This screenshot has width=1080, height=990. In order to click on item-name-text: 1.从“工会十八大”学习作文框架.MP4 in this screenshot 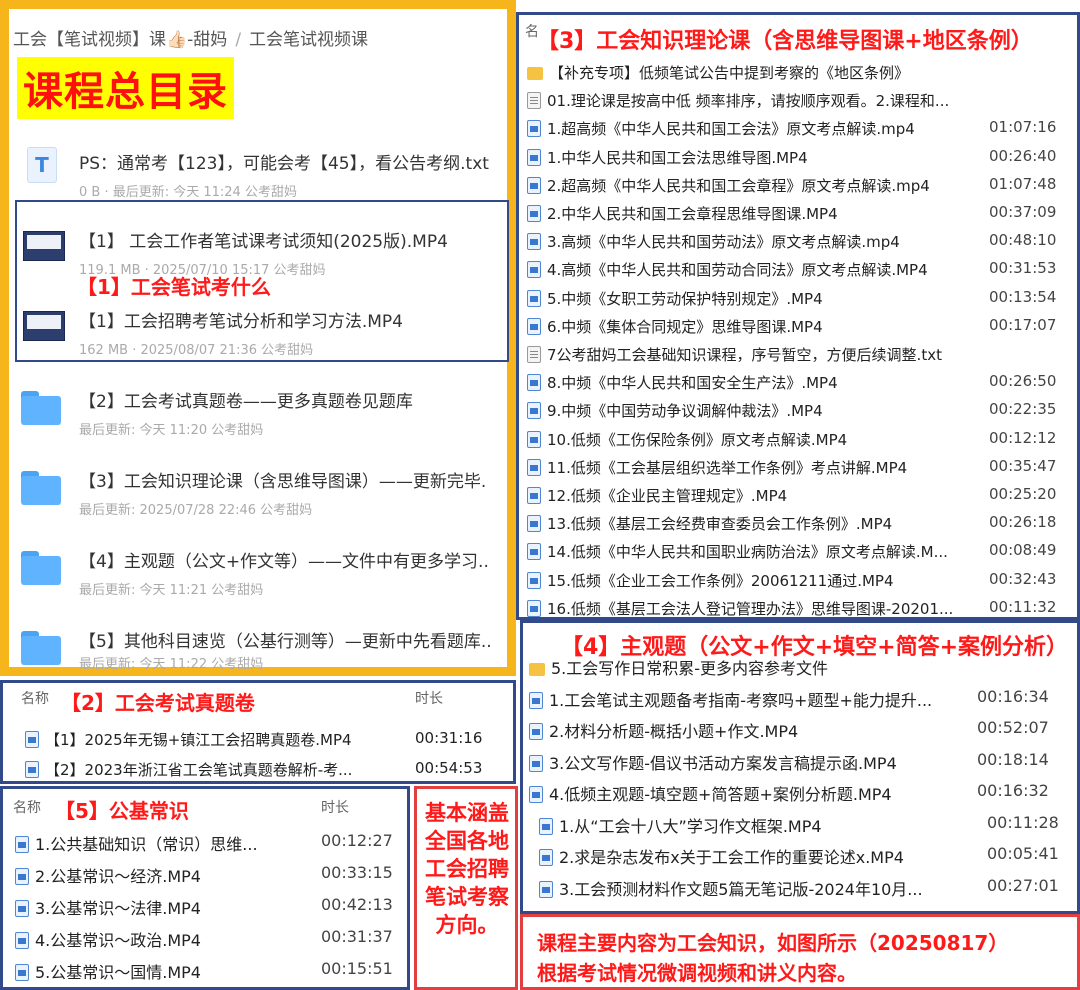, I will do `click(690, 826)`.